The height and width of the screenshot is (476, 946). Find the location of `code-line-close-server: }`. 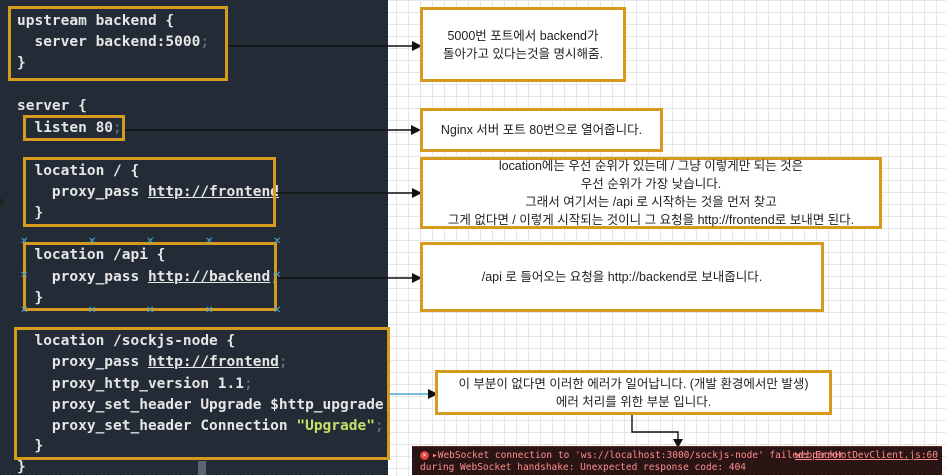

code-line-close-server: } is located at coordinates (21, 467).